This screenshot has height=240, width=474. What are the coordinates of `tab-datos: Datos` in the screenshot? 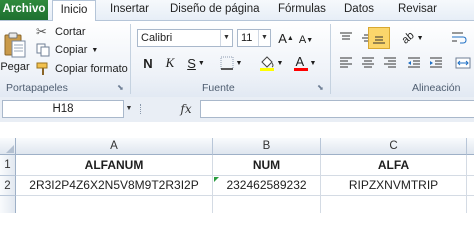 It's located at (359, 10).